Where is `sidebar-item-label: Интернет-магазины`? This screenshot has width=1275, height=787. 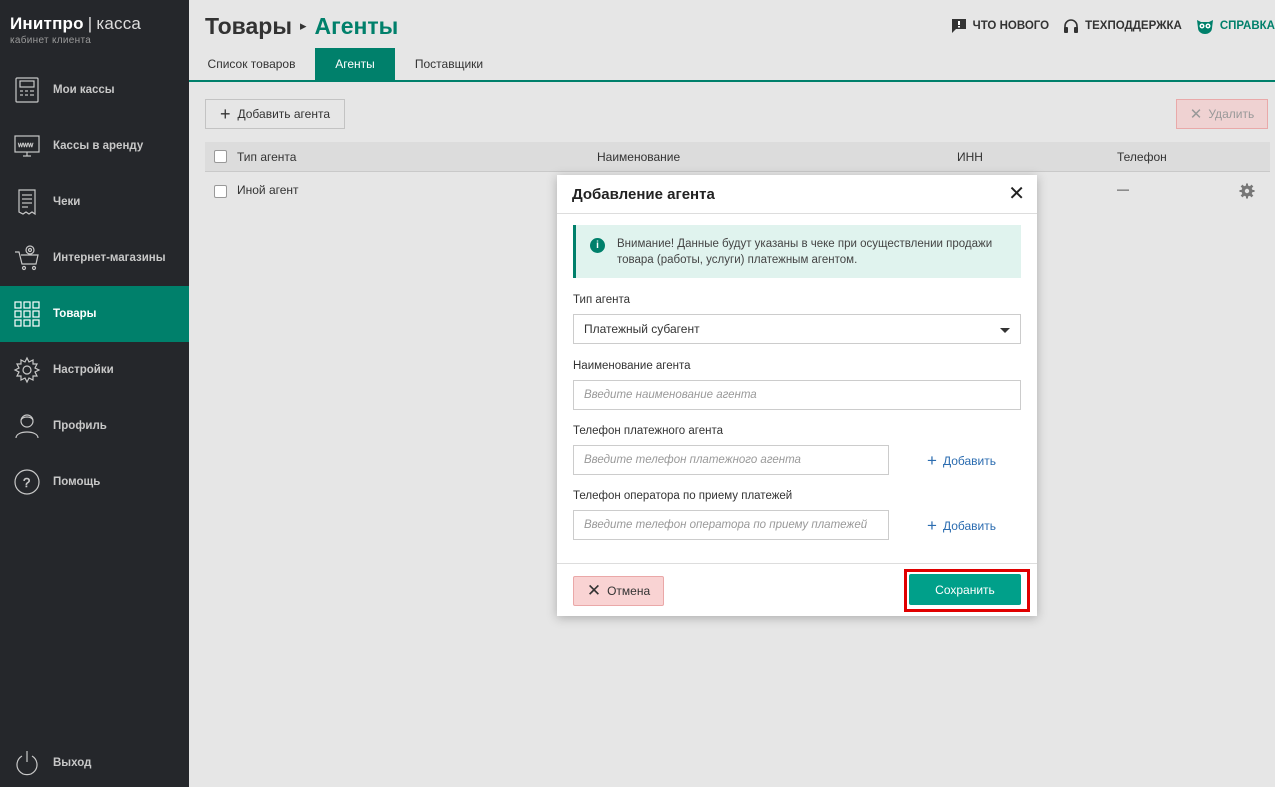 sidebar-item-label: Интернет-магазины is located at coordinates (109, 258).